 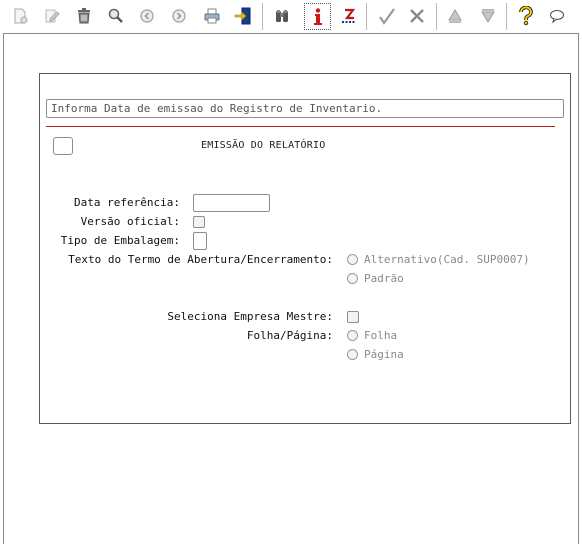 What do you see at coordinates (282, 16) in the screenshot?
I see `binoculars-icon` at bounding box center [282, 16].